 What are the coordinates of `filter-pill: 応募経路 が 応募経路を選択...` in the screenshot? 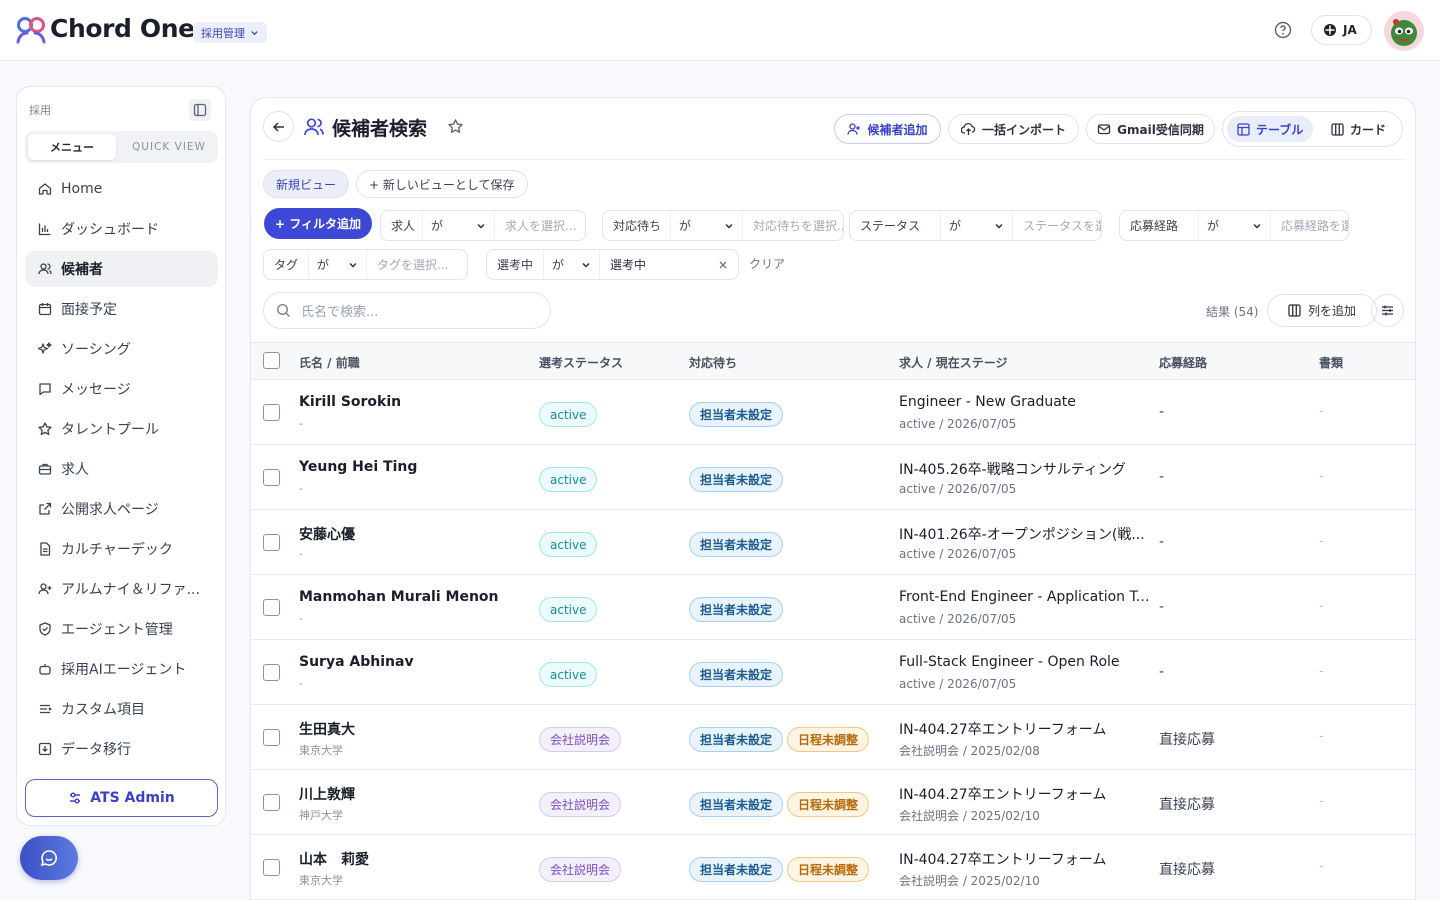 It's located at (1234, 225).